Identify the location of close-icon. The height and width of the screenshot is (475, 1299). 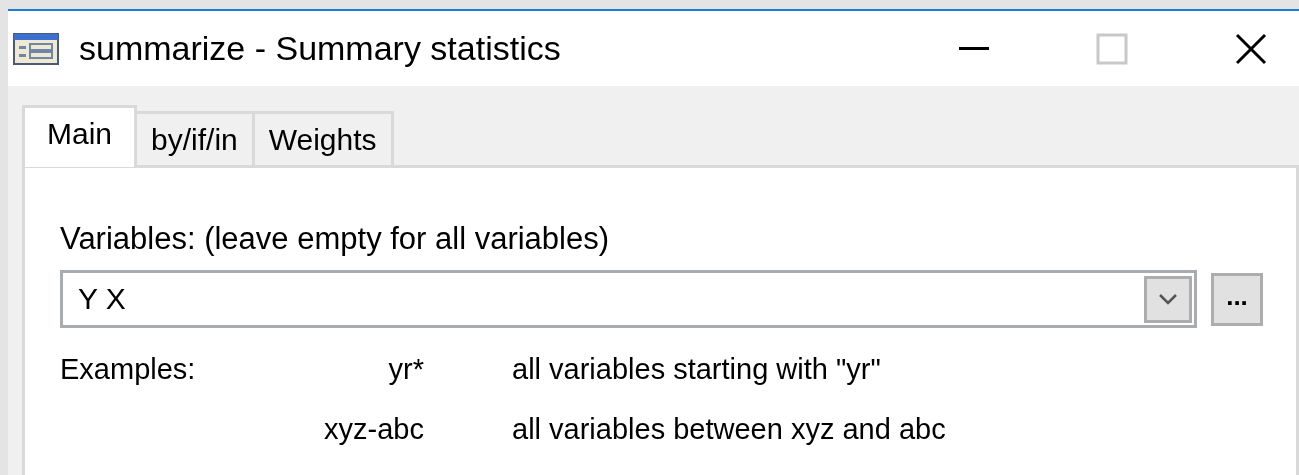
(1251, 48).